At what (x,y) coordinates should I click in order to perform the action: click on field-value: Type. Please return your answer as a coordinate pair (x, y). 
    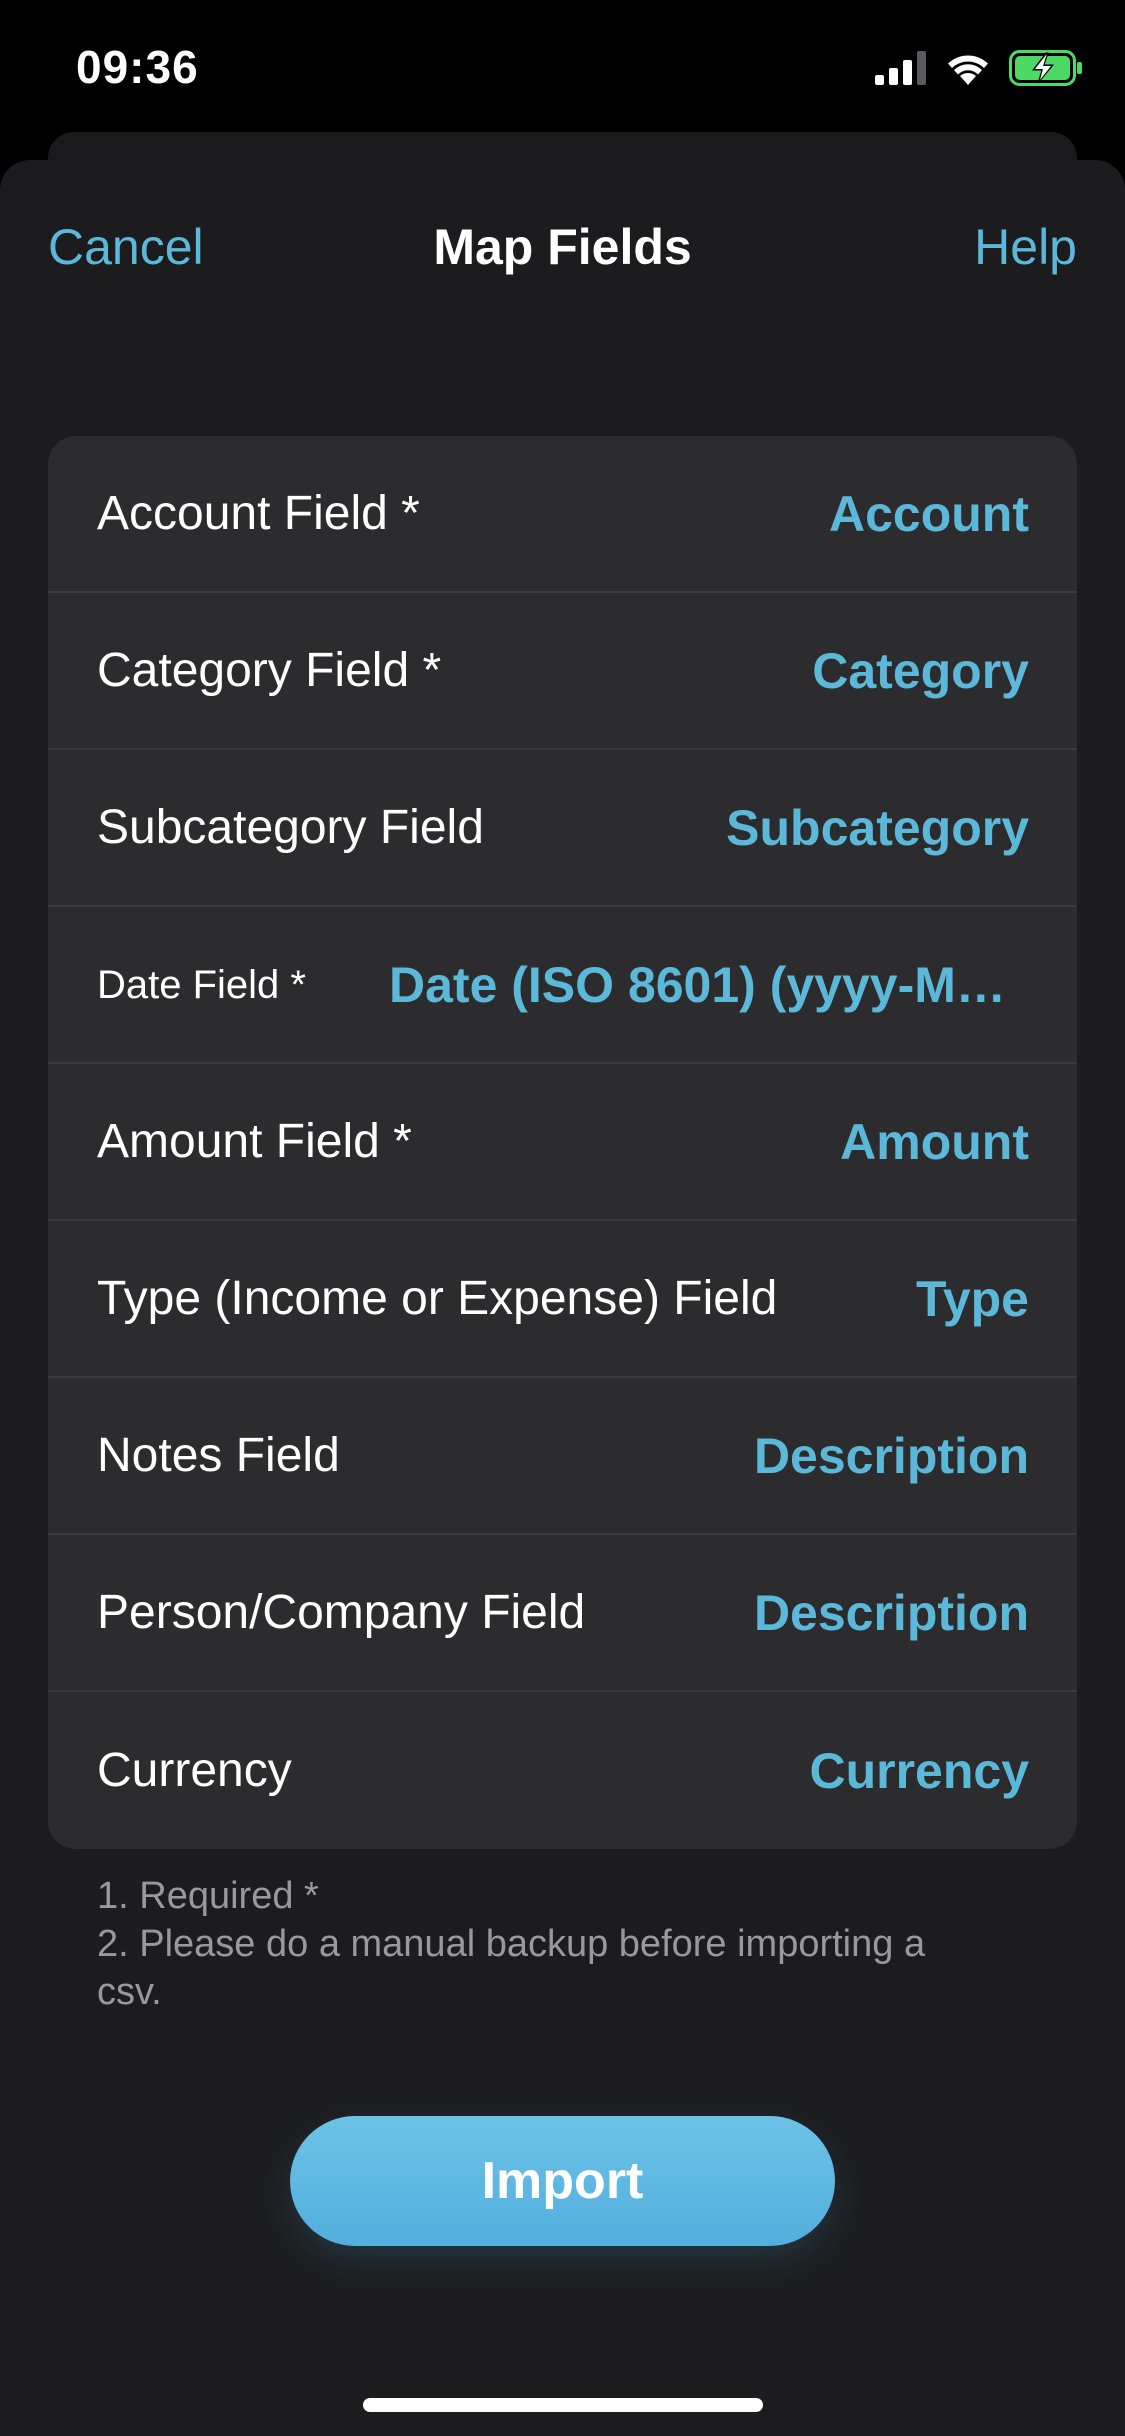
    Looking at the image, I should click on (972, 1298).